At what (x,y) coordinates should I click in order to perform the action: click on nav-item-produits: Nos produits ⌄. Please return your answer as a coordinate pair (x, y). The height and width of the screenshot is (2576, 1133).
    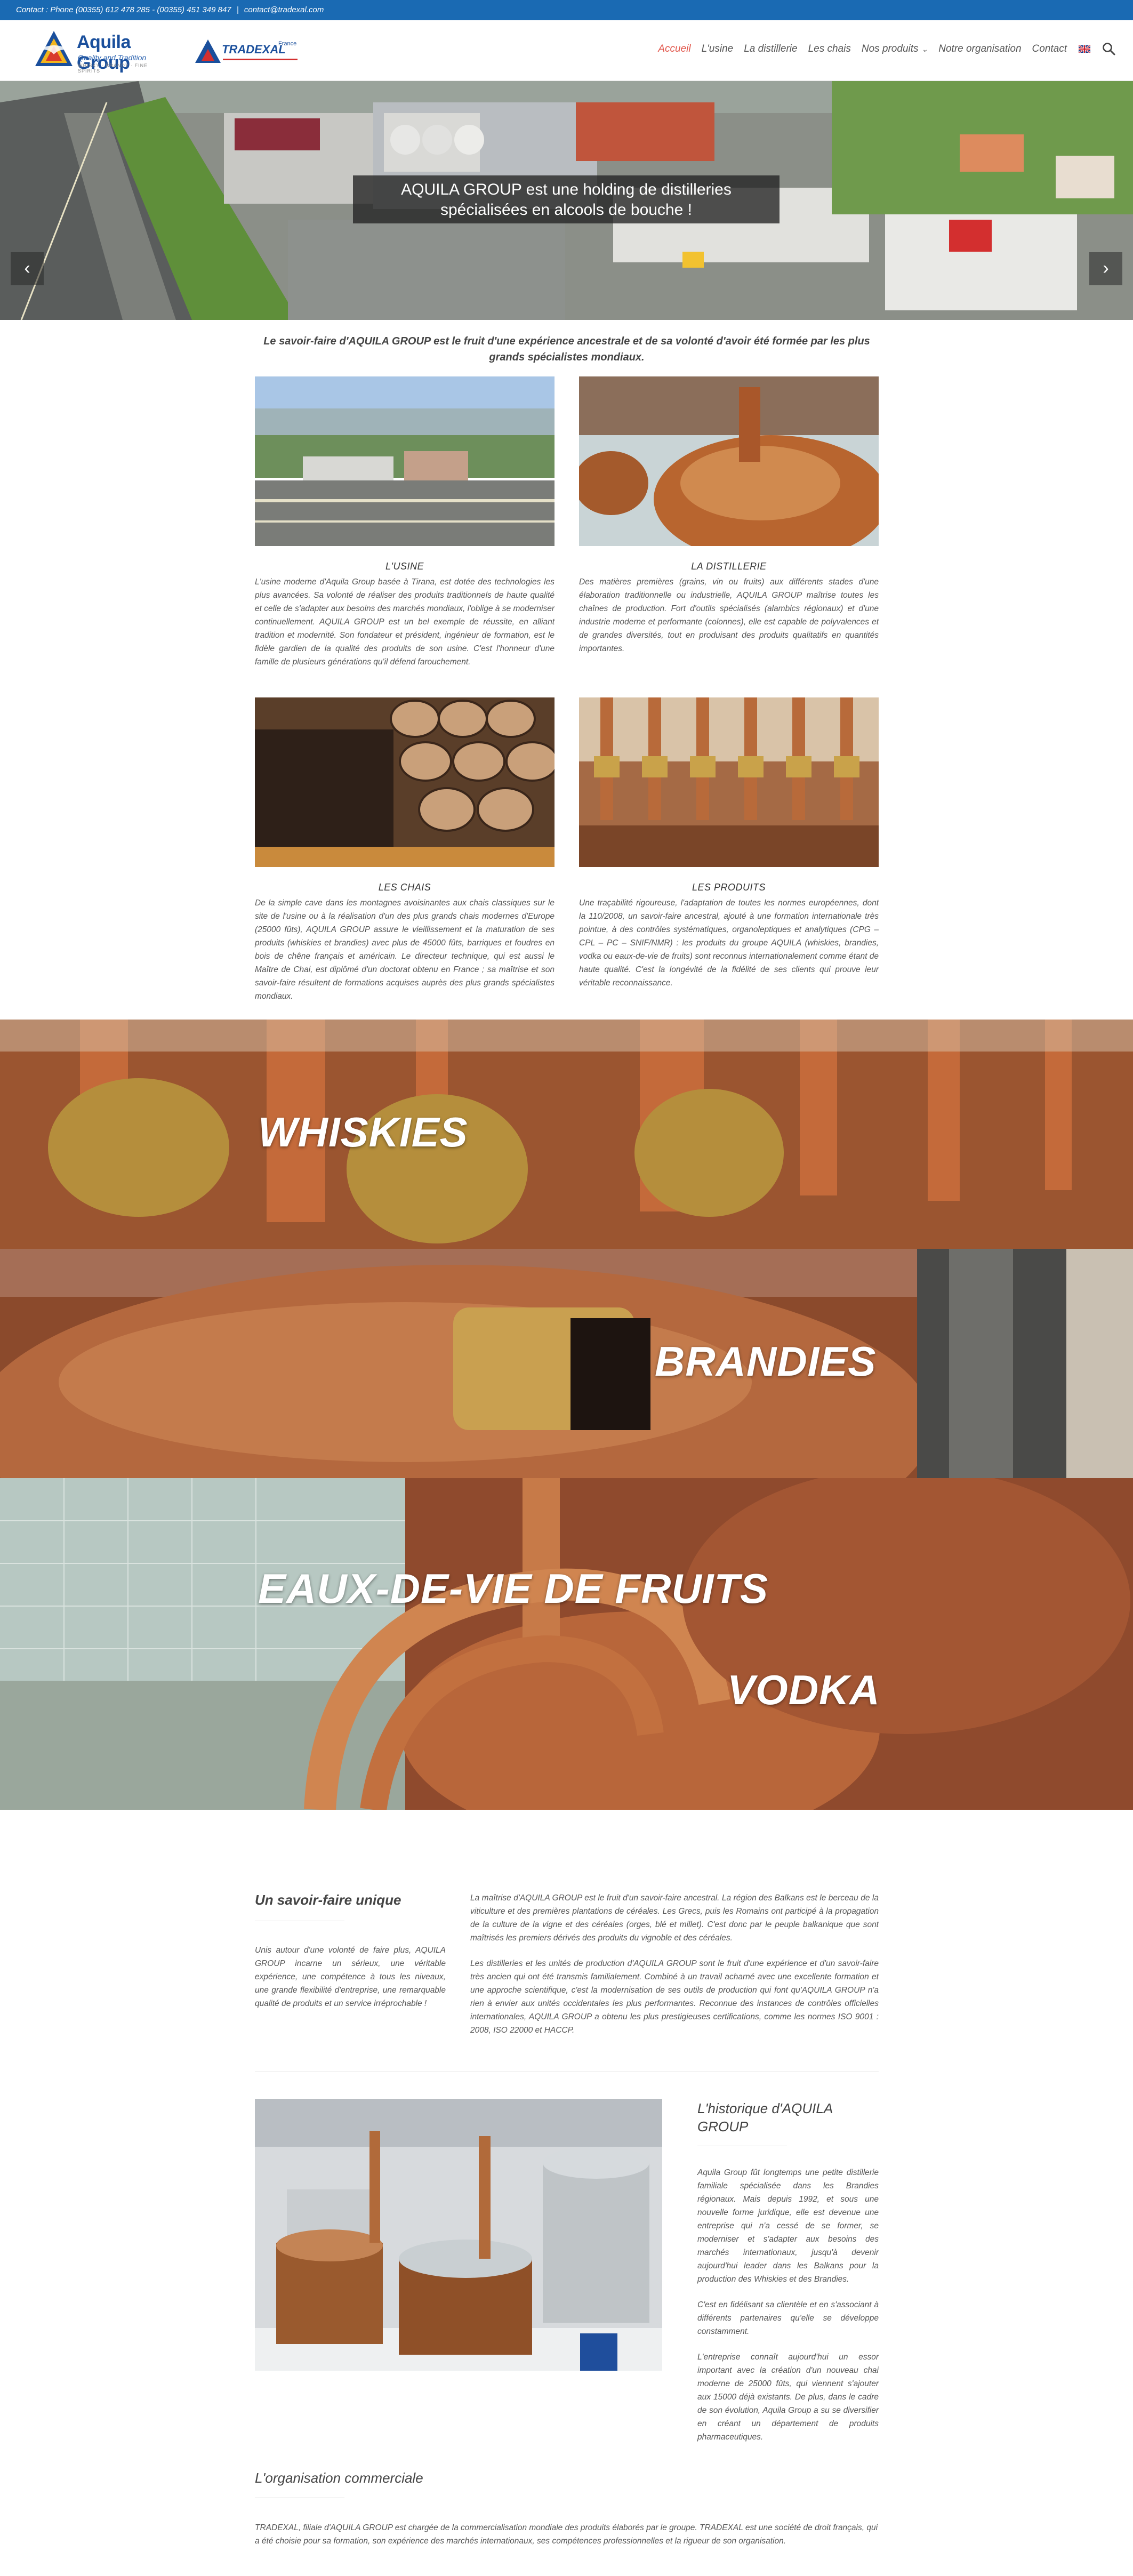
    Looking at the image, I should click on (894, 49).